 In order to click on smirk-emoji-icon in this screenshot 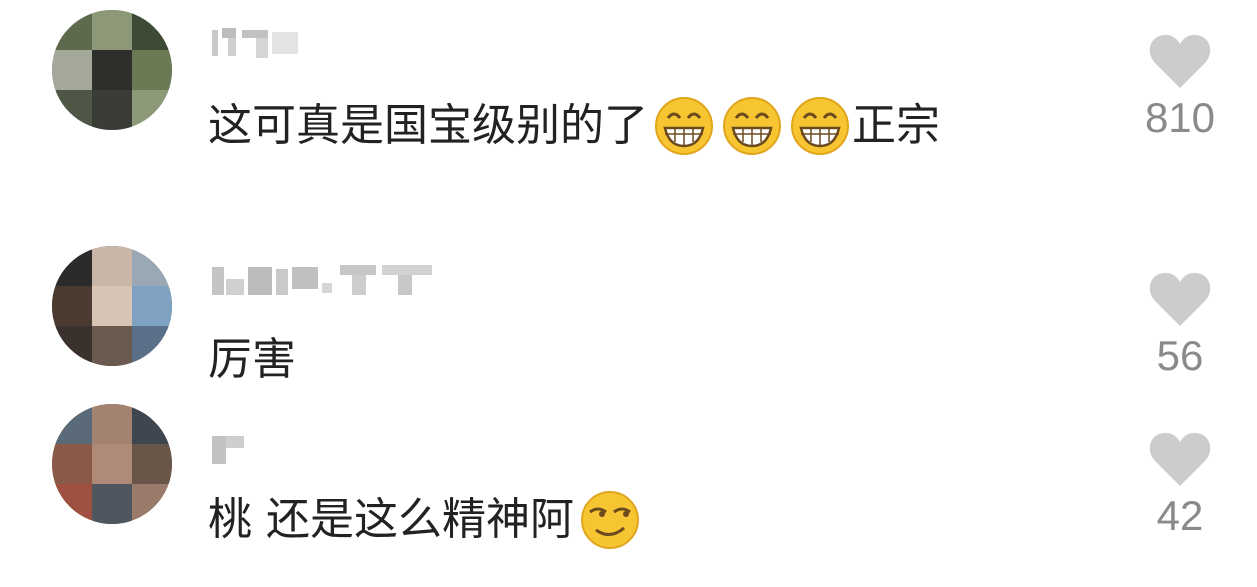, I will do `click(610, 520)`.